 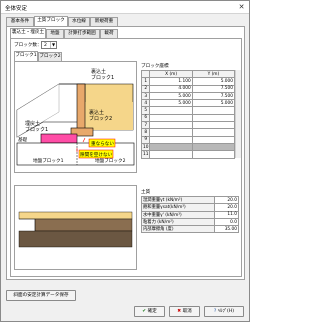 What do you see at coordinates (55, 33) in the screenshot?
I see `subtab-ground: 地盤` at bounding box center [55, 33].